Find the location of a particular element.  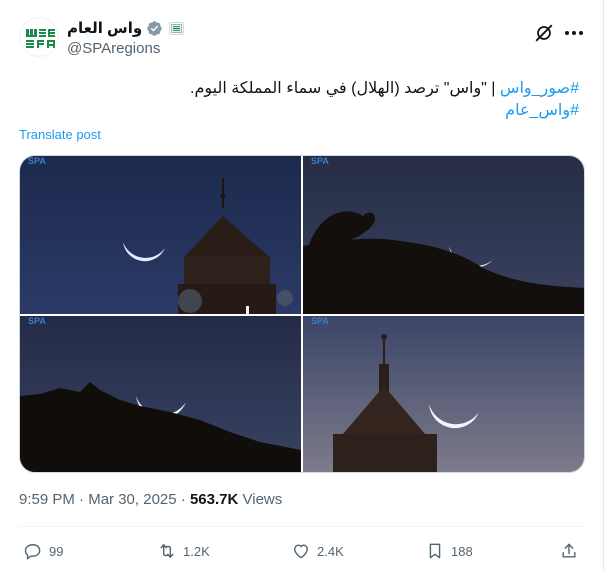

media-image-2: SPA is located at coordinates (443, 235).